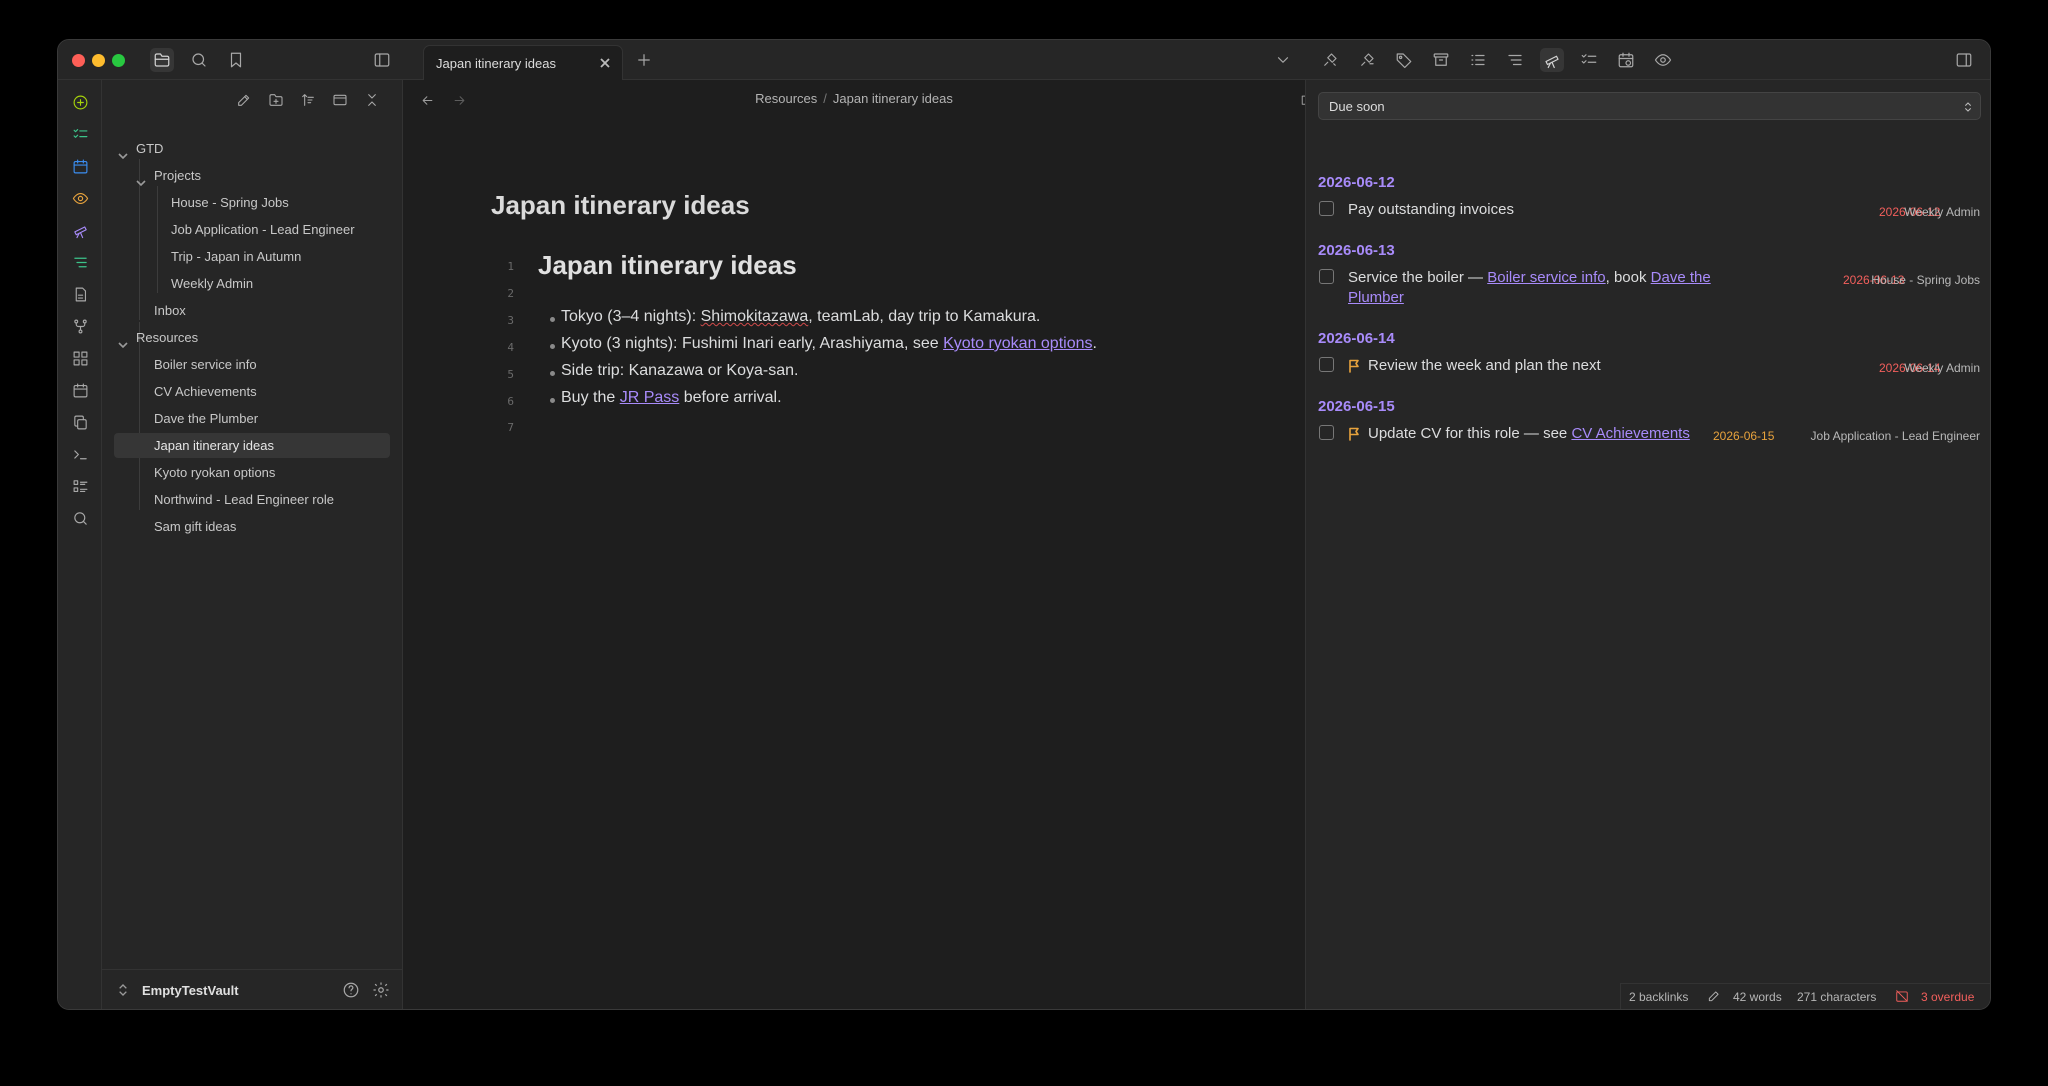  I want to click on add-circle-icon, so click(80, 102).